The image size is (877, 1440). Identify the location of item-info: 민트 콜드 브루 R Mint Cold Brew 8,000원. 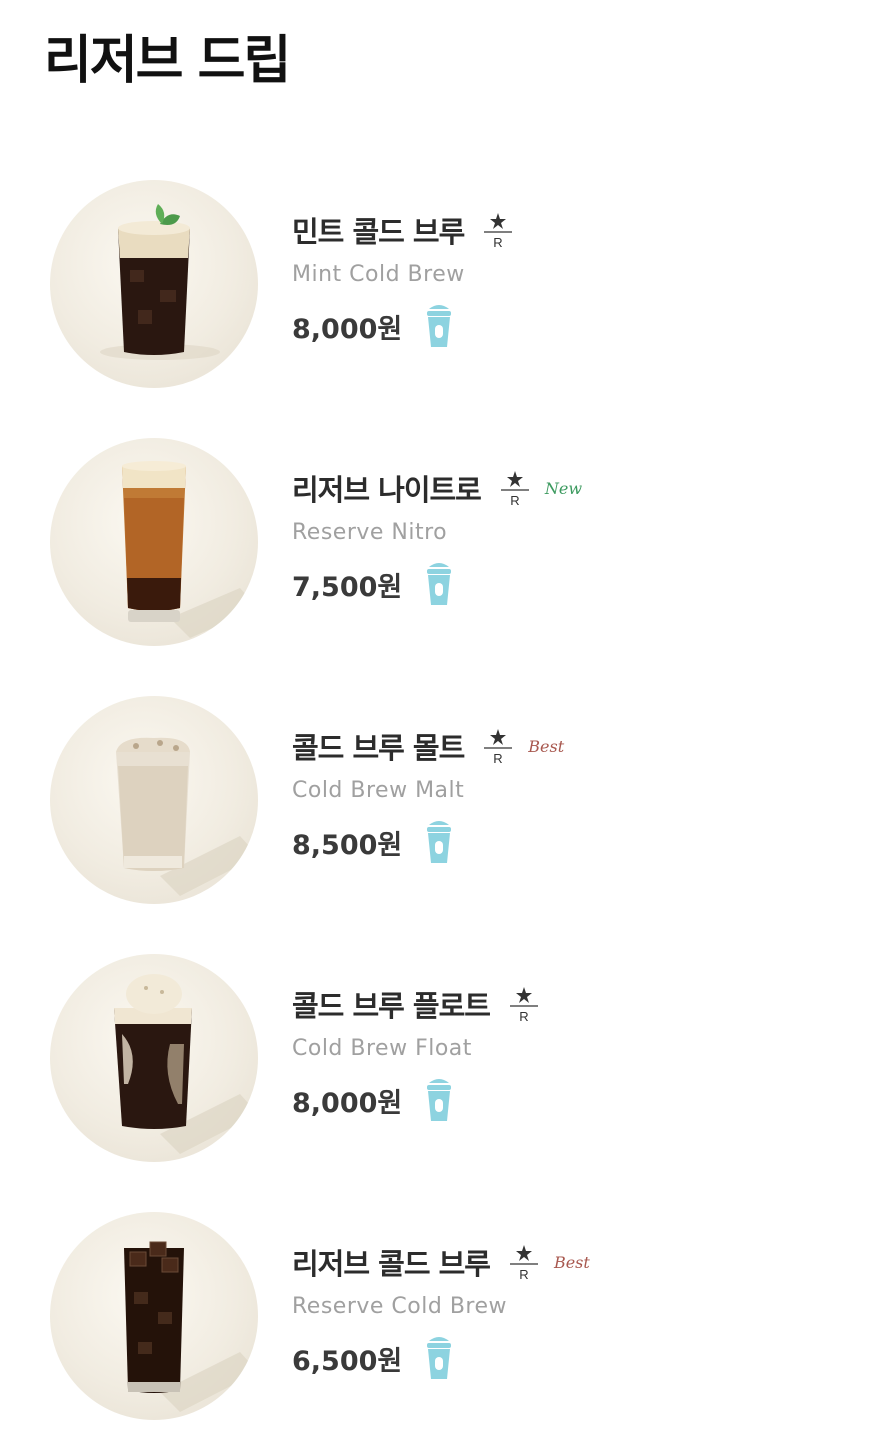
(403, 280).